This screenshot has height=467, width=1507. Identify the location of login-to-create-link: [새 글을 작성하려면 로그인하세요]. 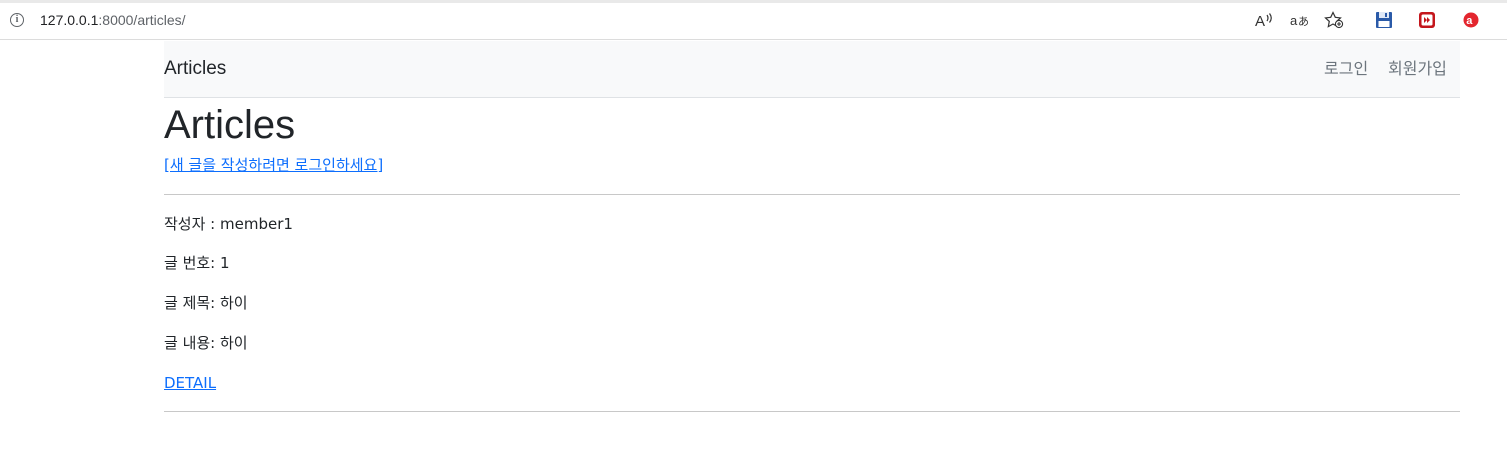
(273, 165).